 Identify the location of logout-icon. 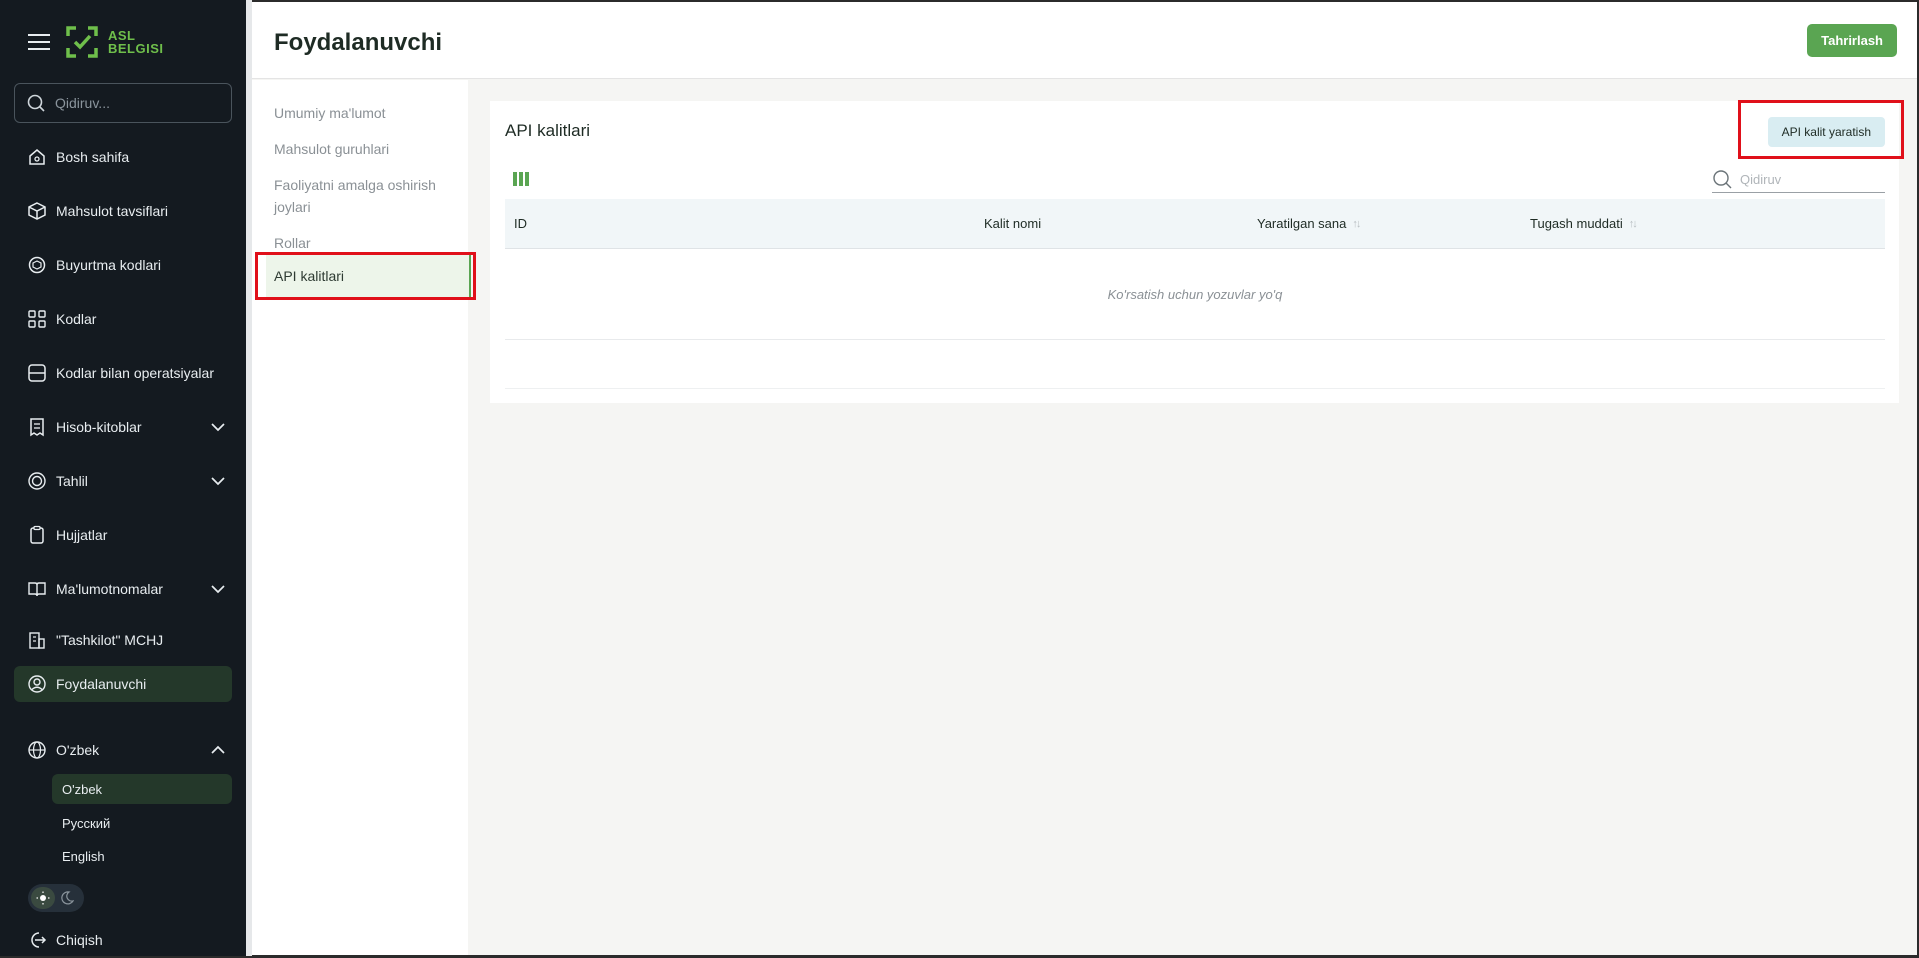
(37, 940).